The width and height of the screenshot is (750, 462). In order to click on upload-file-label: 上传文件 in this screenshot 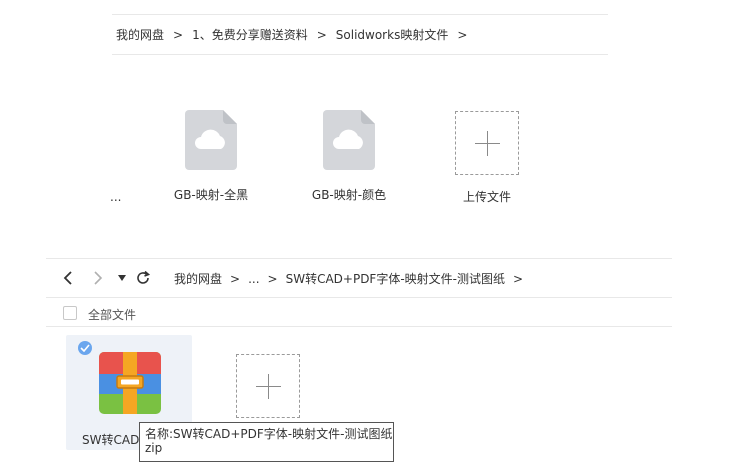, I will do `click(487, 197)`.